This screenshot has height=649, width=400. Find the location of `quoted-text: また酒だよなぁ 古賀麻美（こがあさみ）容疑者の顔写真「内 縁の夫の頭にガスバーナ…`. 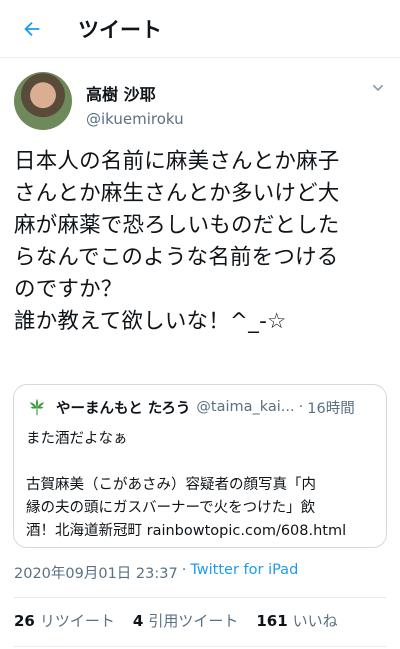

quoted-text: また酒だよなぁ 古賀麻美（こがあさみ）容疑者の顔写真「内 縁の夫の頭にガスバーナ… is located at coordinates (186, 485).